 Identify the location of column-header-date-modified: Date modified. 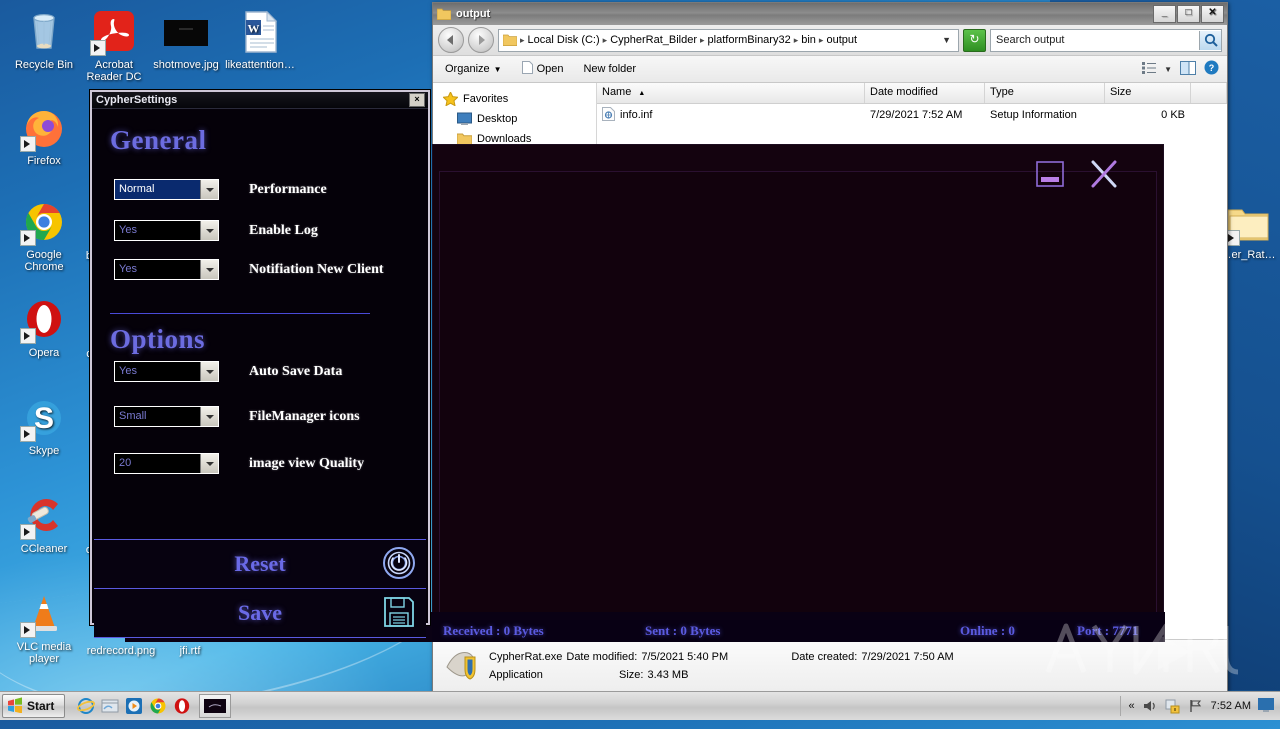
(925, 93).